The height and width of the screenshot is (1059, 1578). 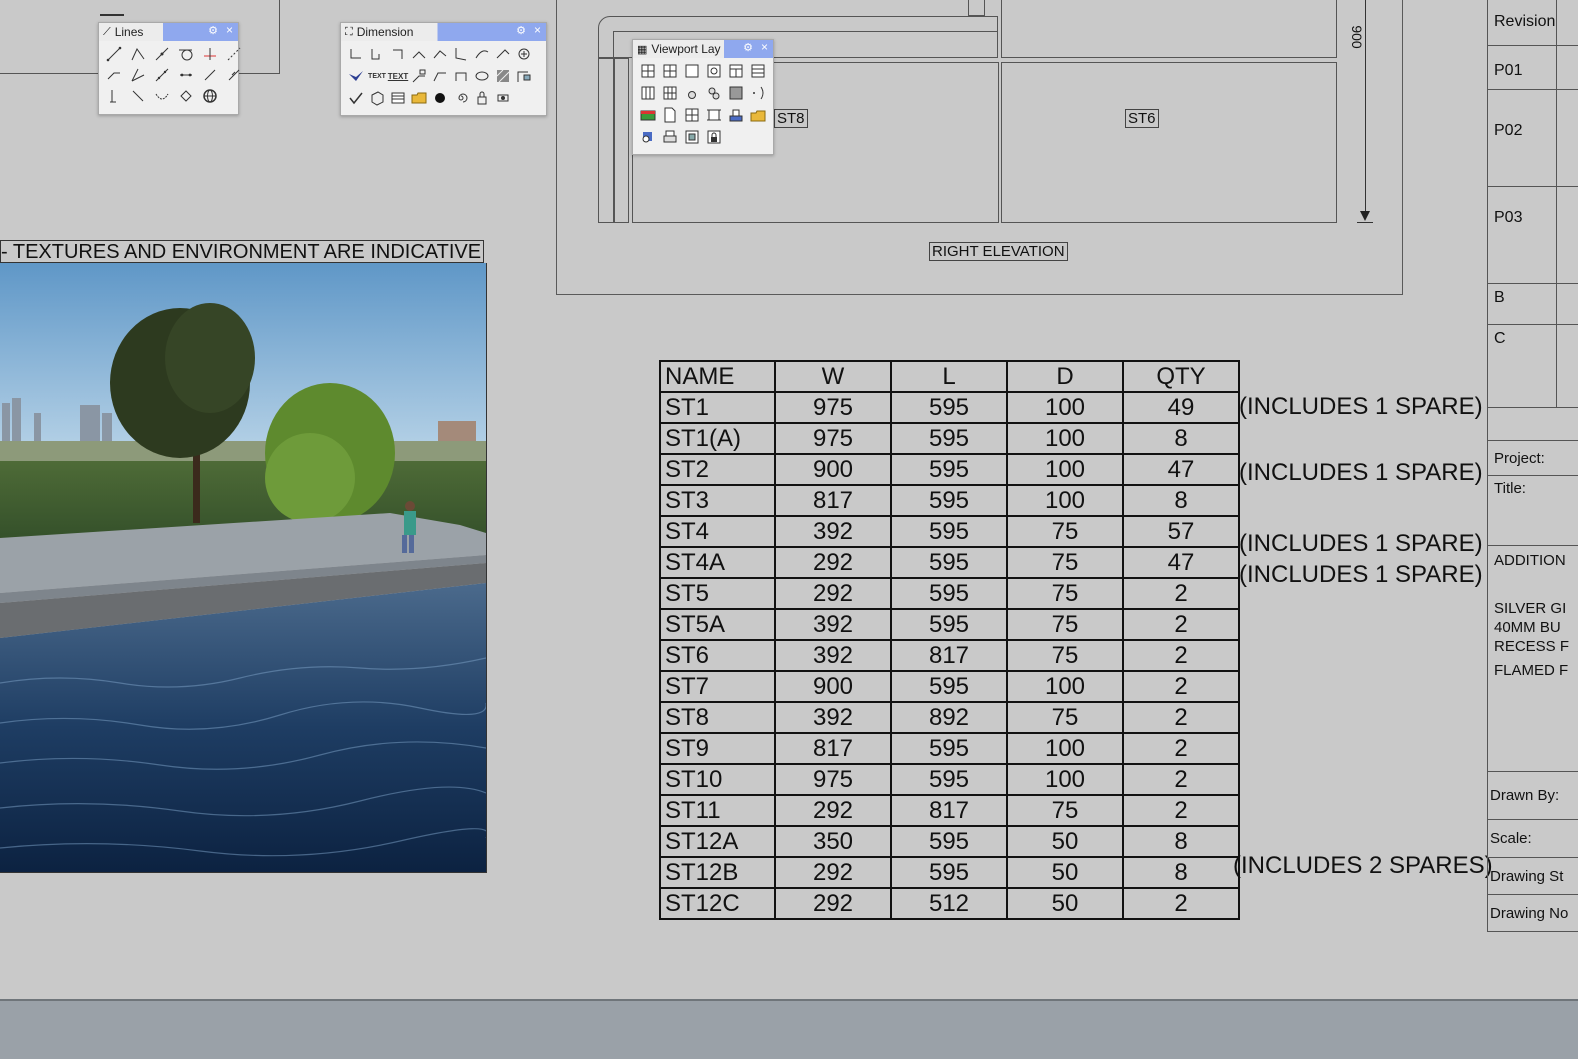 I want to click on leader-text-icon, so click(x=419, y=76).